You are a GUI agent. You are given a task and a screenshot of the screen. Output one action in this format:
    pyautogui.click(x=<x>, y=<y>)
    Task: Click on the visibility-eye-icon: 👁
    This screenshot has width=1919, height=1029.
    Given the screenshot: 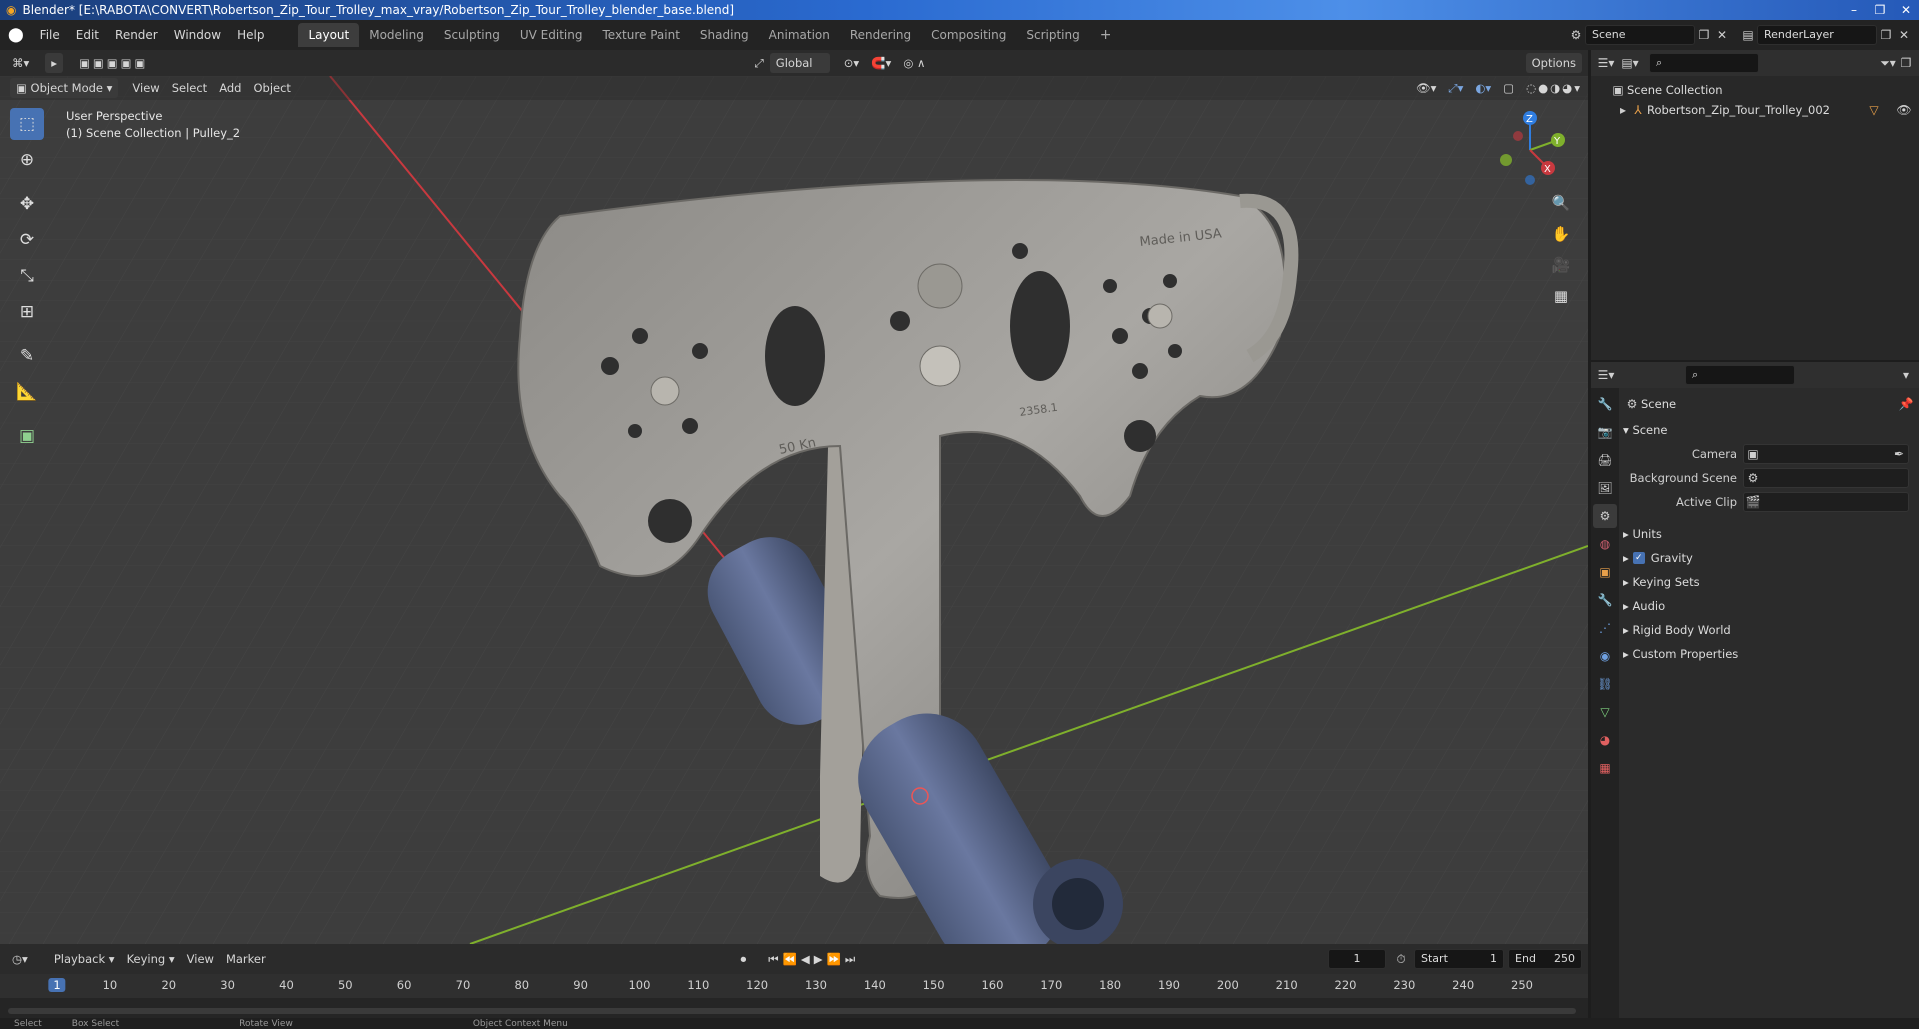 What is the action you would take?
    pyautogui.click(x=1904, y=110)
    